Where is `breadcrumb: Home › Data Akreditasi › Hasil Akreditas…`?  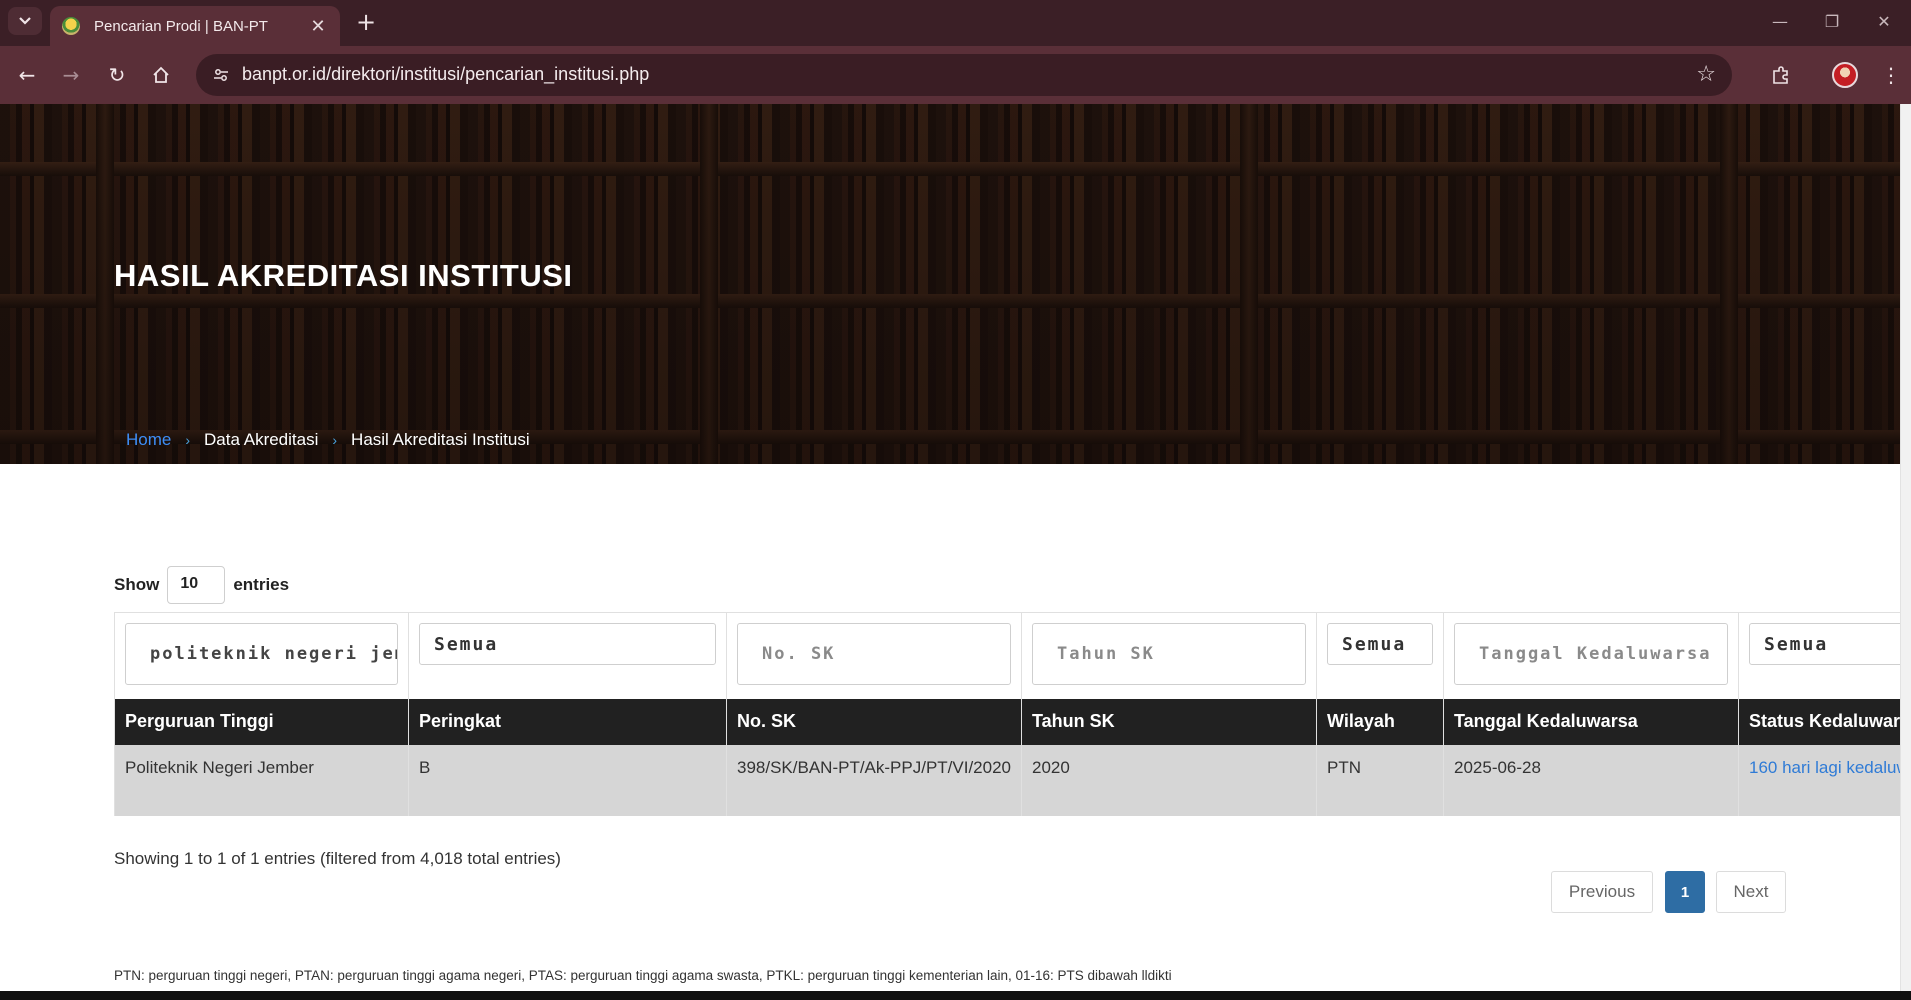
breadcrumb: Home › Data Akreditasi › Hasil Akreditas… is located at coordinates (328, 440).